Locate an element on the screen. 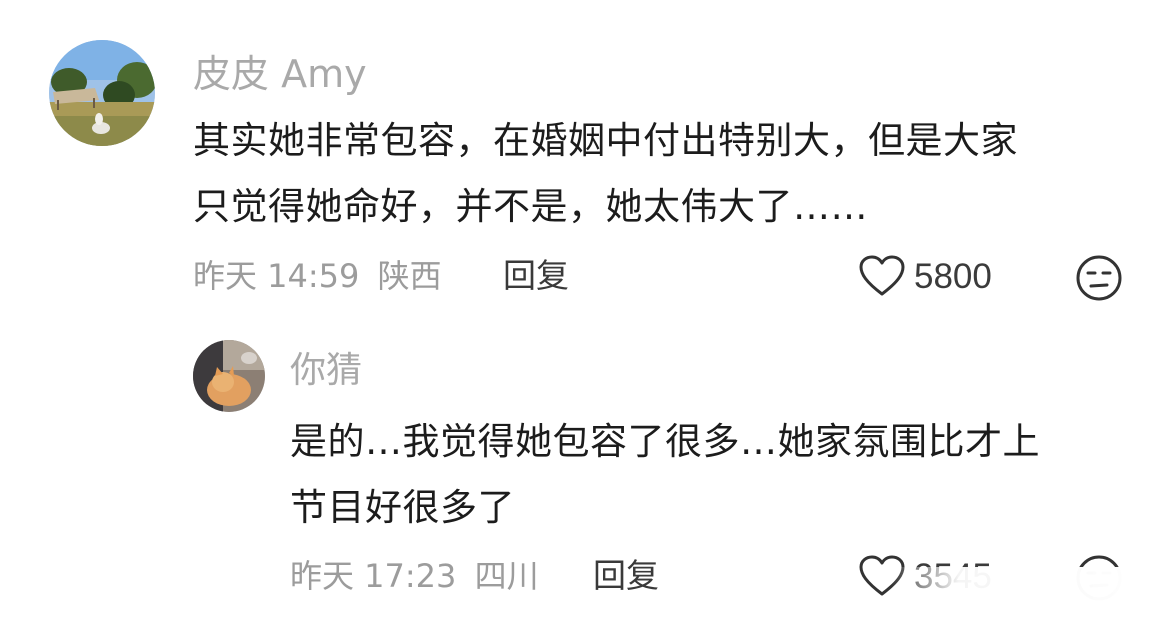 The image size is (1169, 621). comment-text-line: 节目好很多了 is located at coordinates (402, 507).